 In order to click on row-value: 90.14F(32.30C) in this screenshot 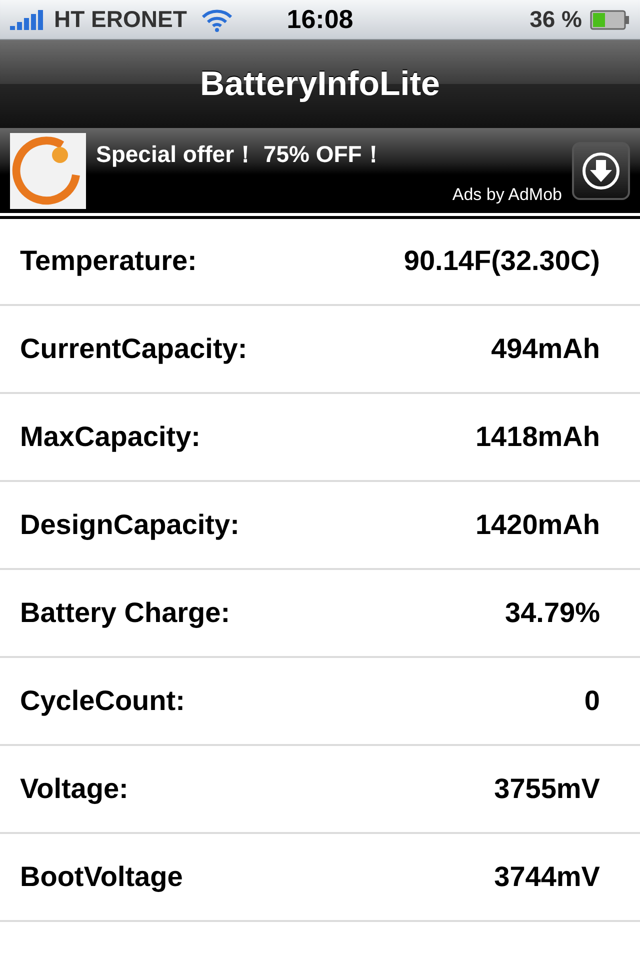, I will do `click(502, 261)`.